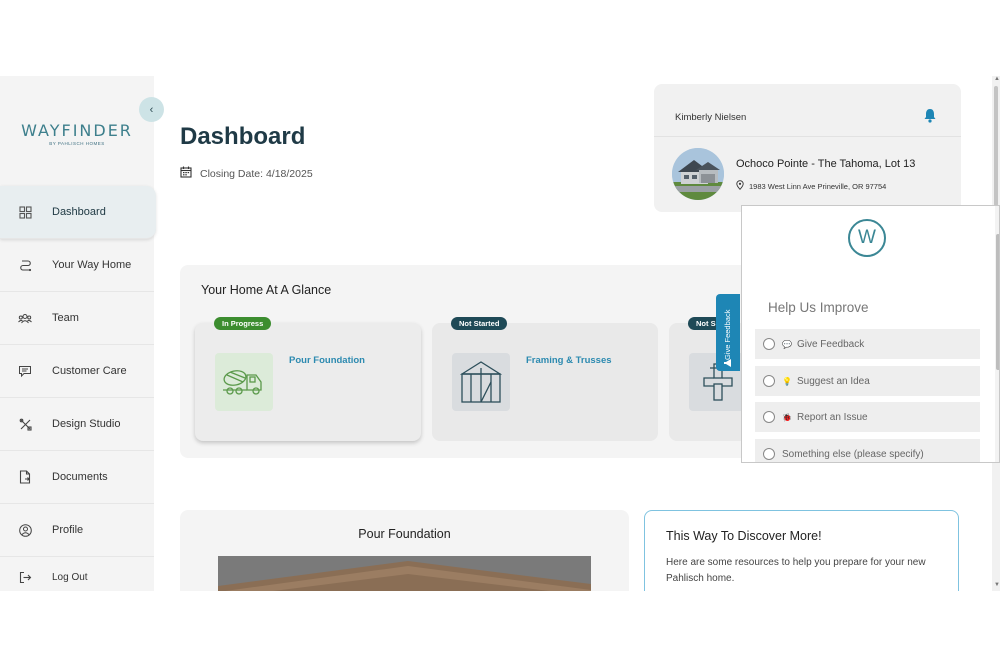 This screenshot has height=667, width=1000. What do you see at coordinates (25, 477) in the screenshot?
I see `document-icon` at bounding box center [25, 477].